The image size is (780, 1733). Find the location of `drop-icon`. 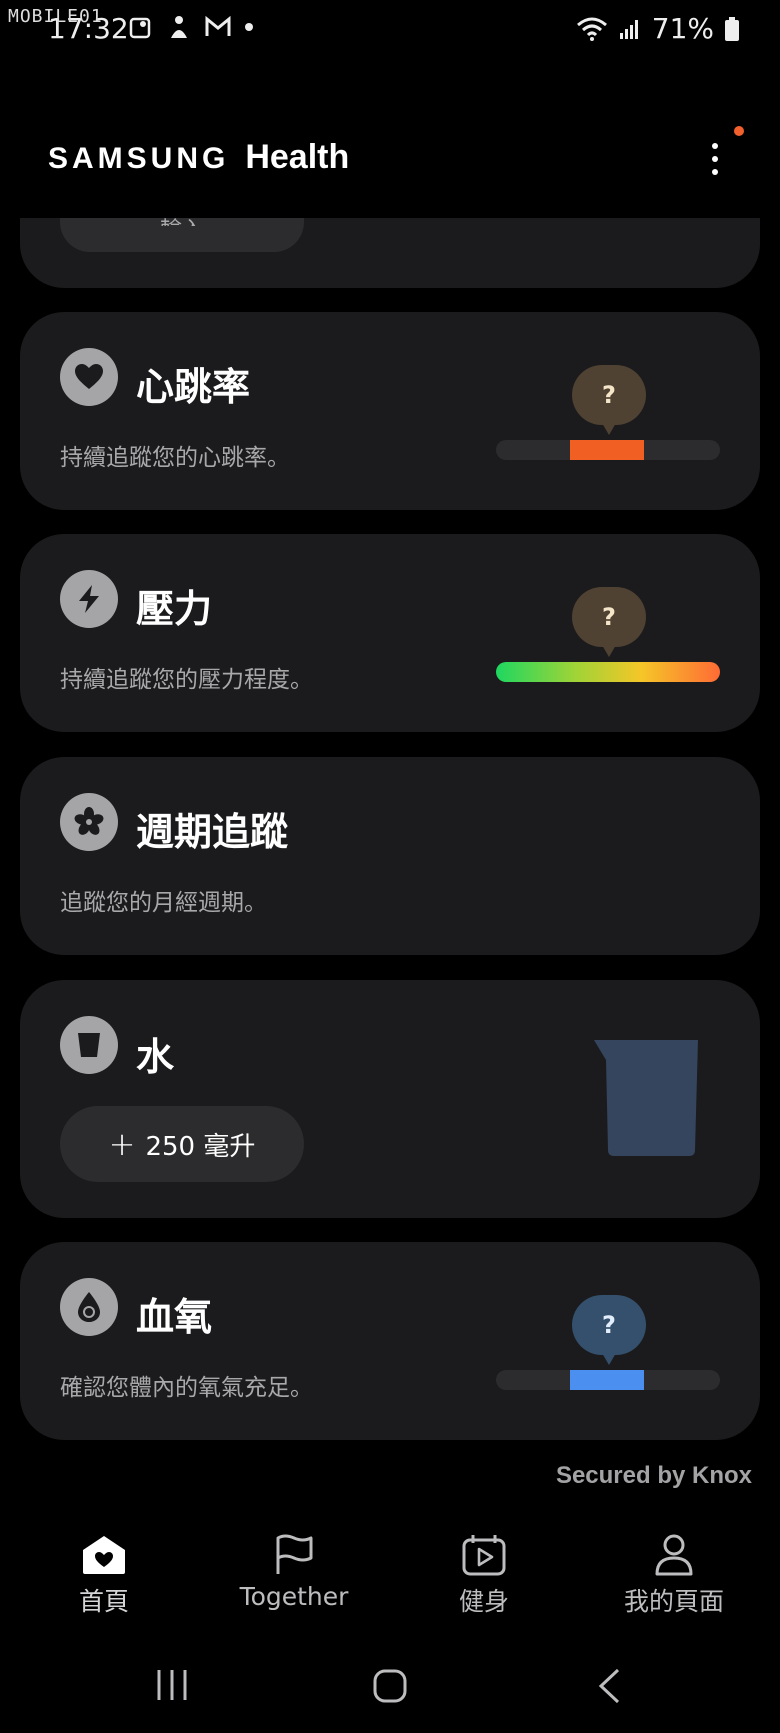

drop-icon is located at coordinates (89, 1307).